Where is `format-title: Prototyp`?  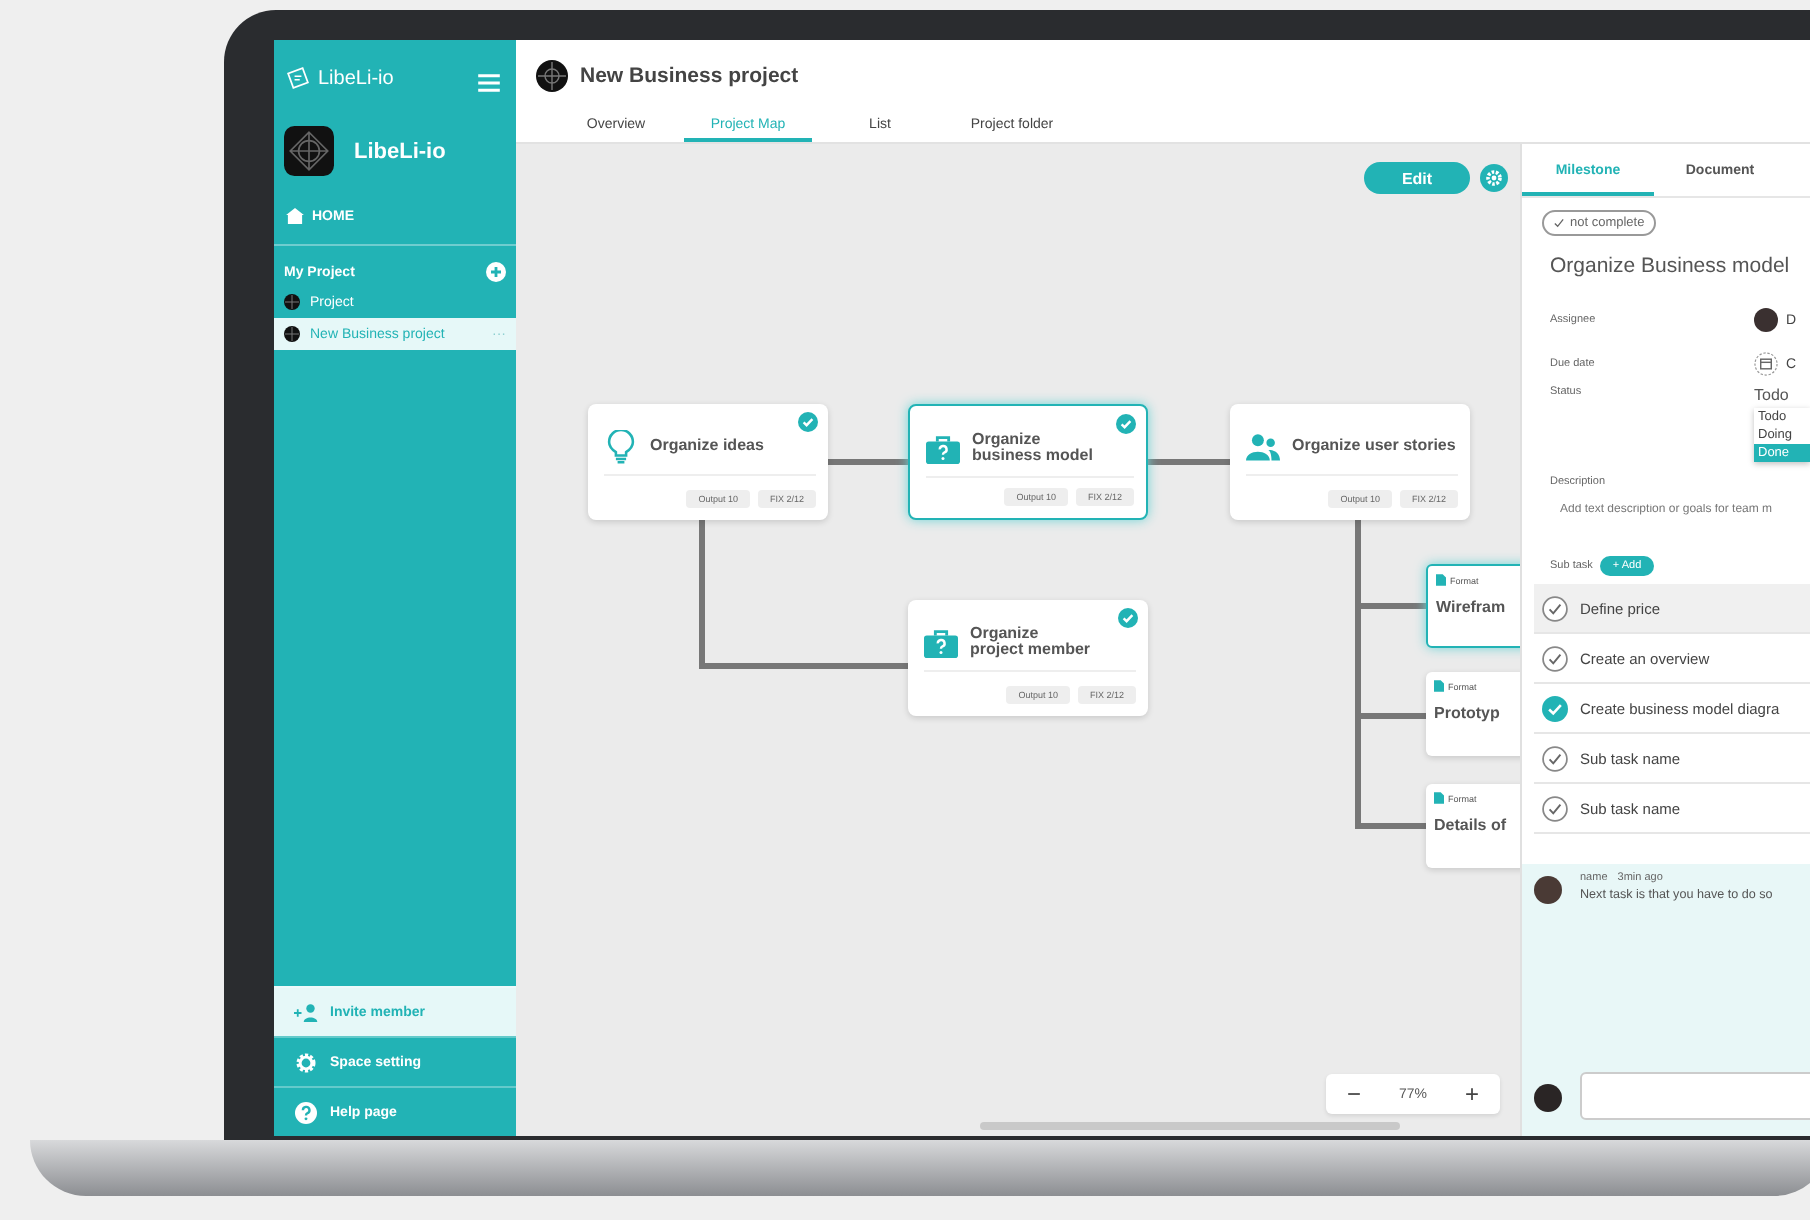
format-title: Prototyp is located at coordinates (1467, 713).